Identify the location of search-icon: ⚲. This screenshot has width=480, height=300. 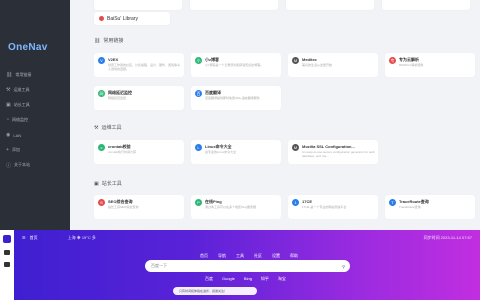
(343, 266).